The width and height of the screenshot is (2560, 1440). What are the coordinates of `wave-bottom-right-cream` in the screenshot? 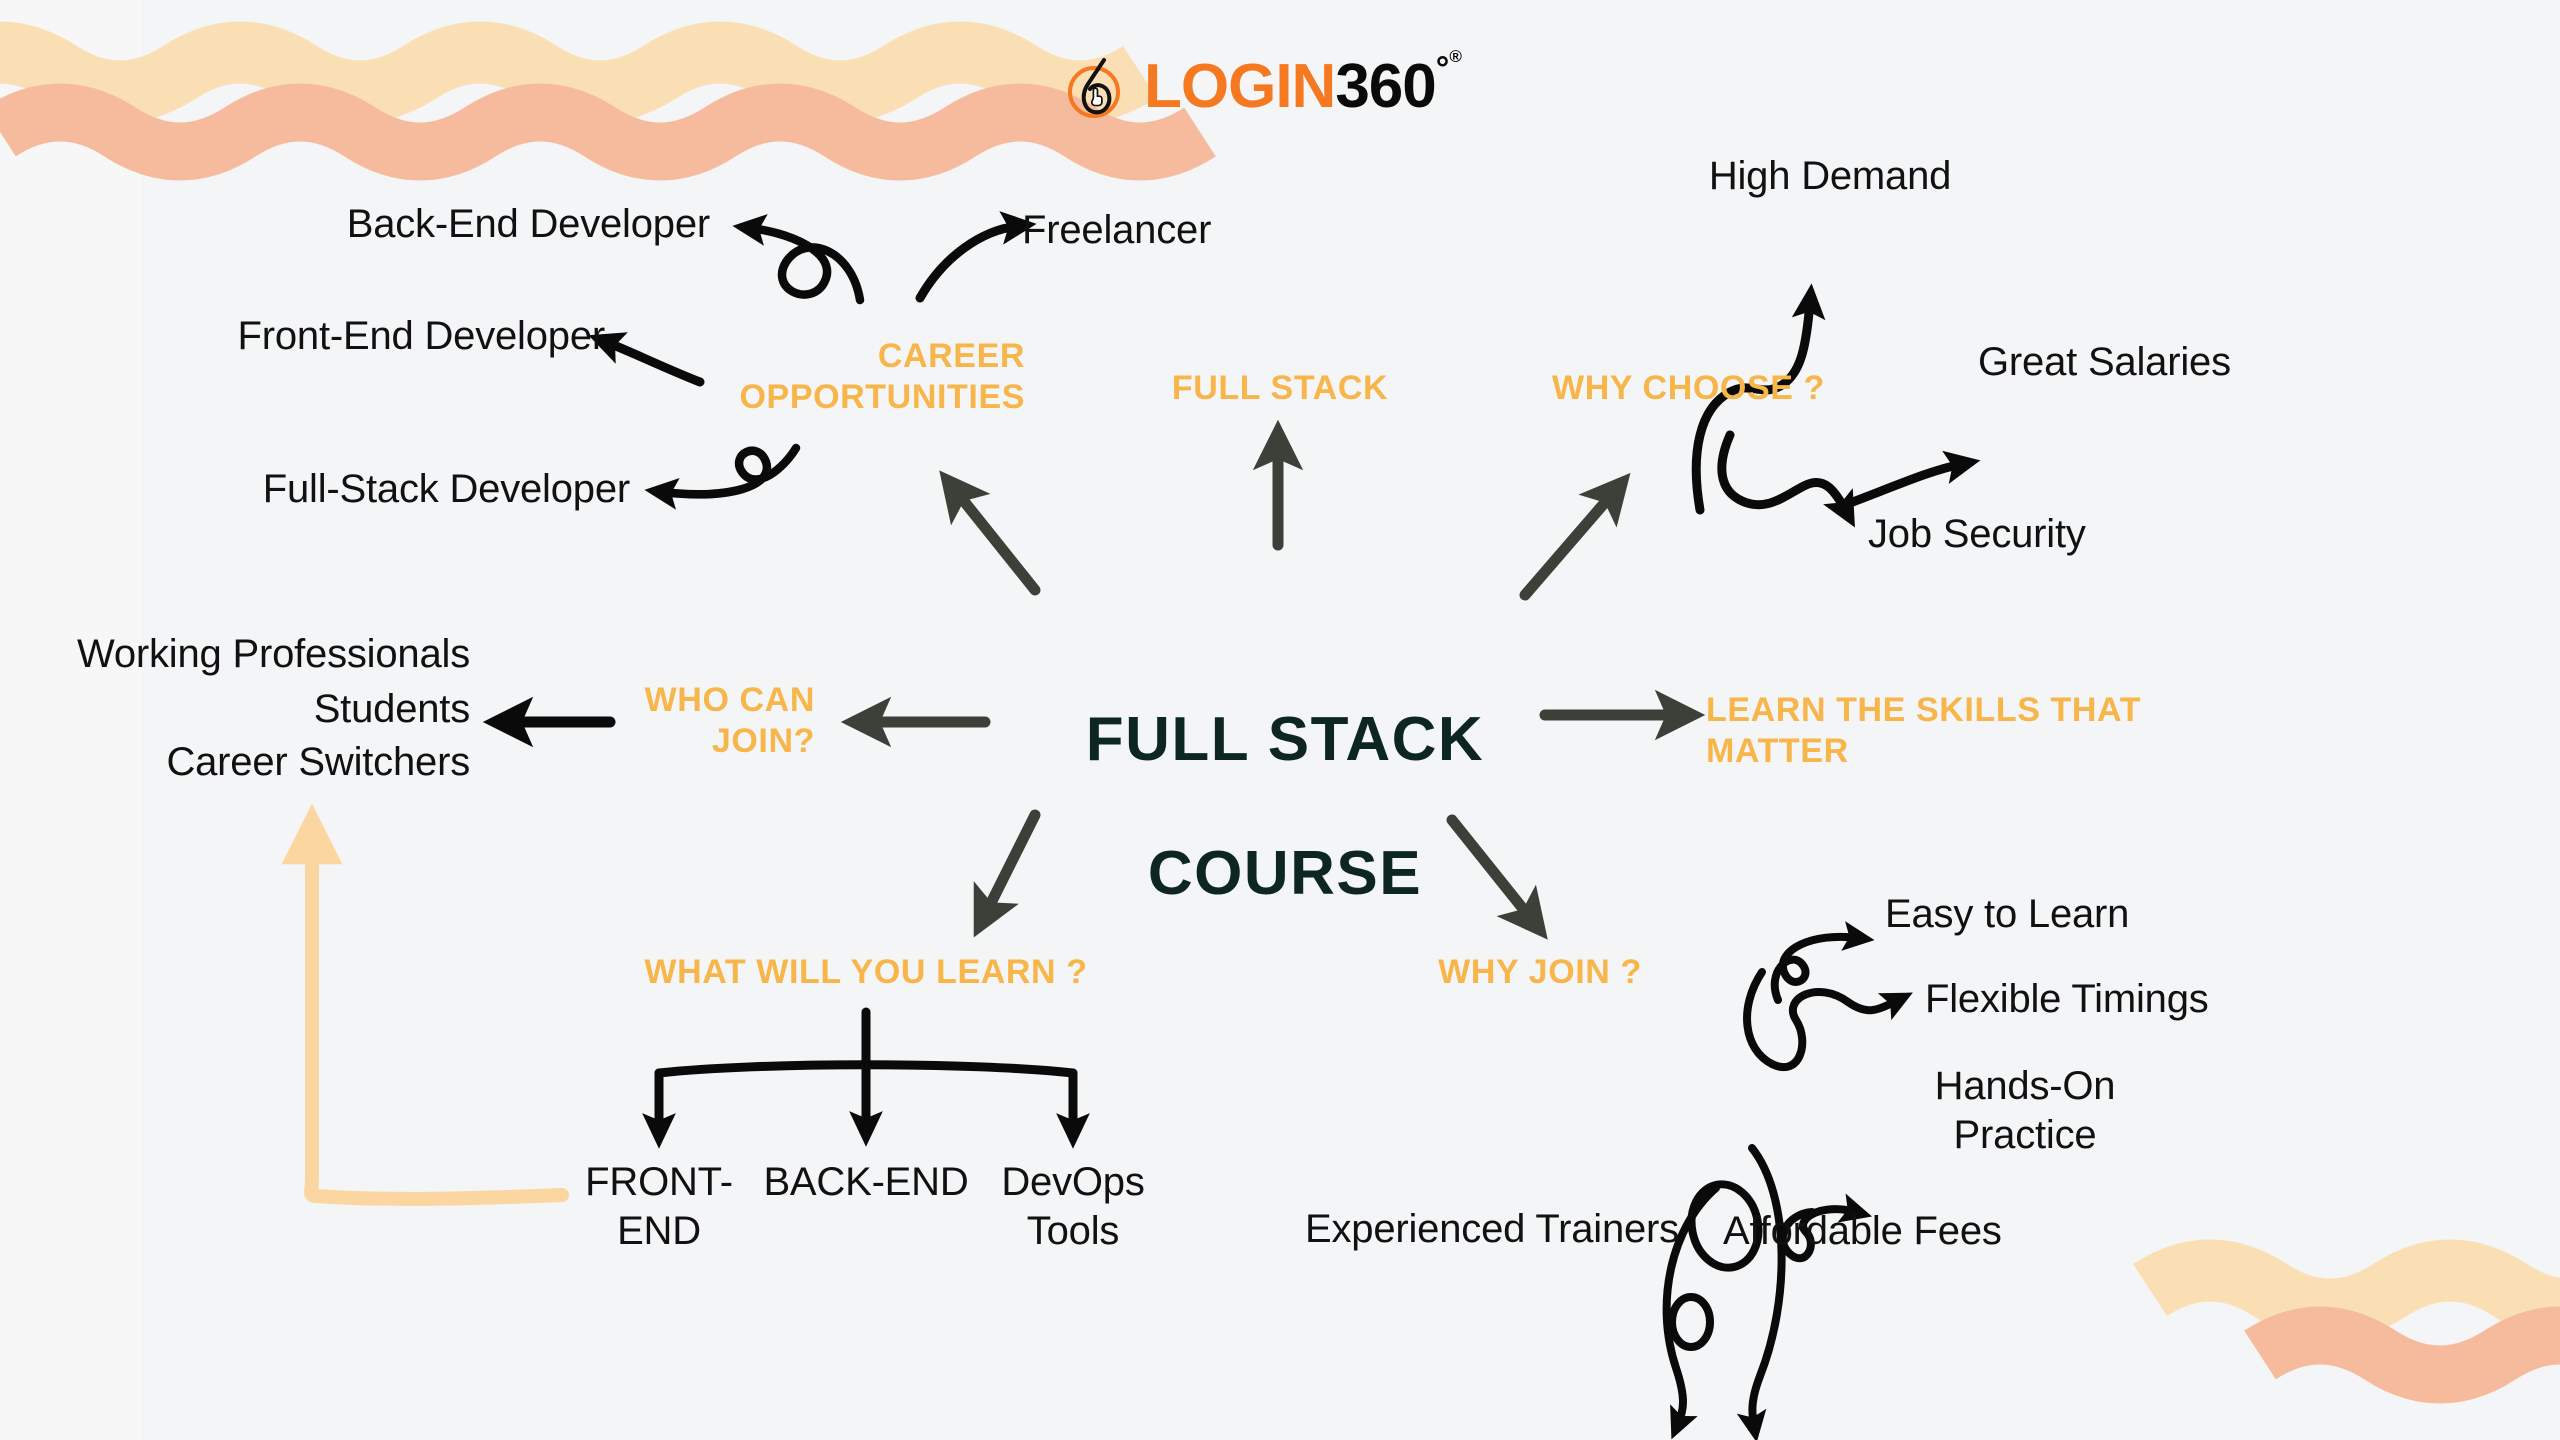 It's located at (2355, 1290).